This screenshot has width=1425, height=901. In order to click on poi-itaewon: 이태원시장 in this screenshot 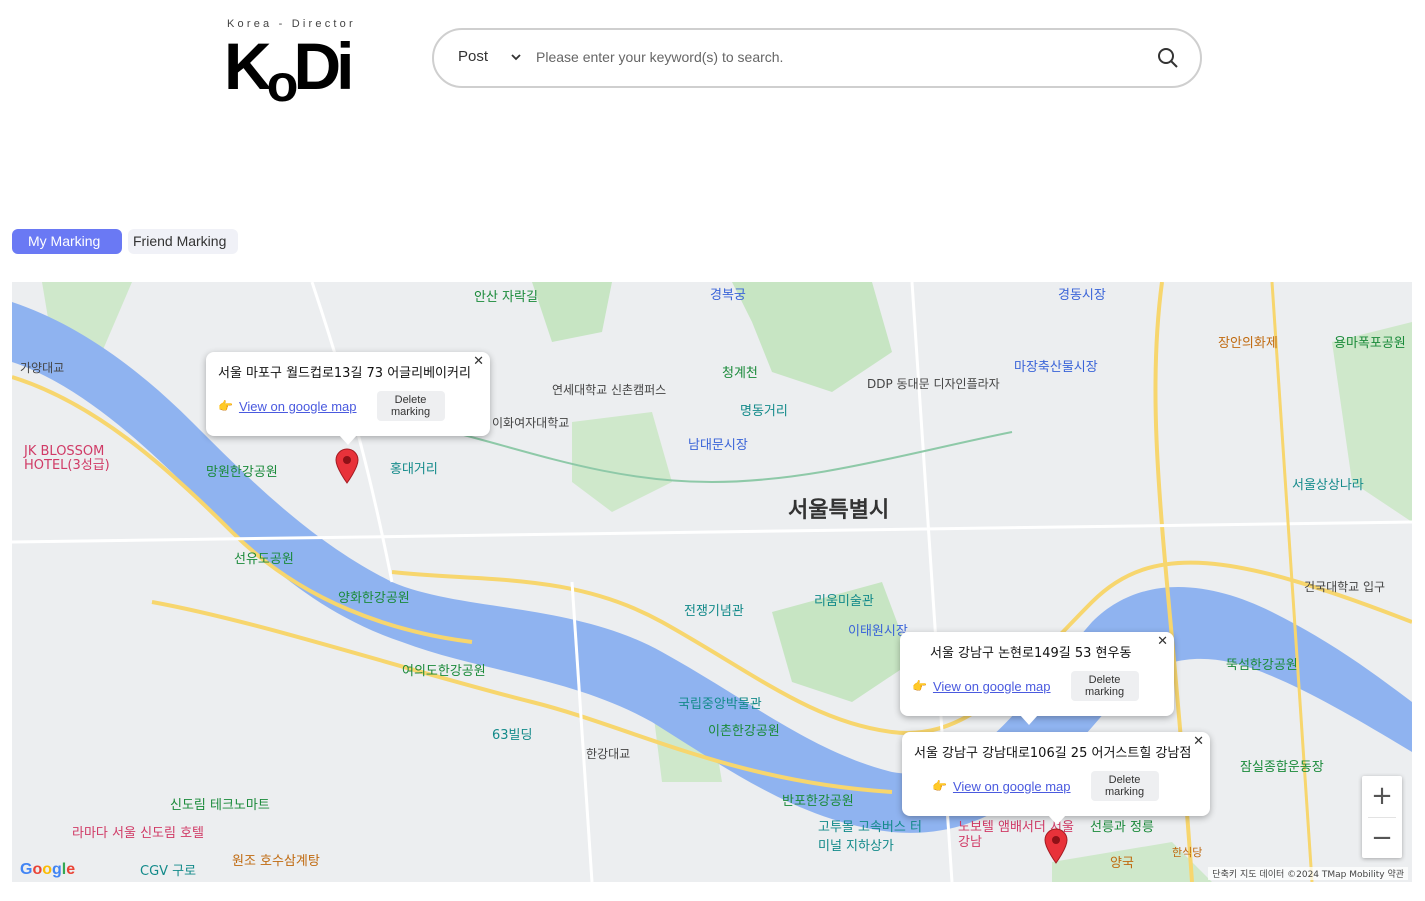, I will do `click(878, 629)`.